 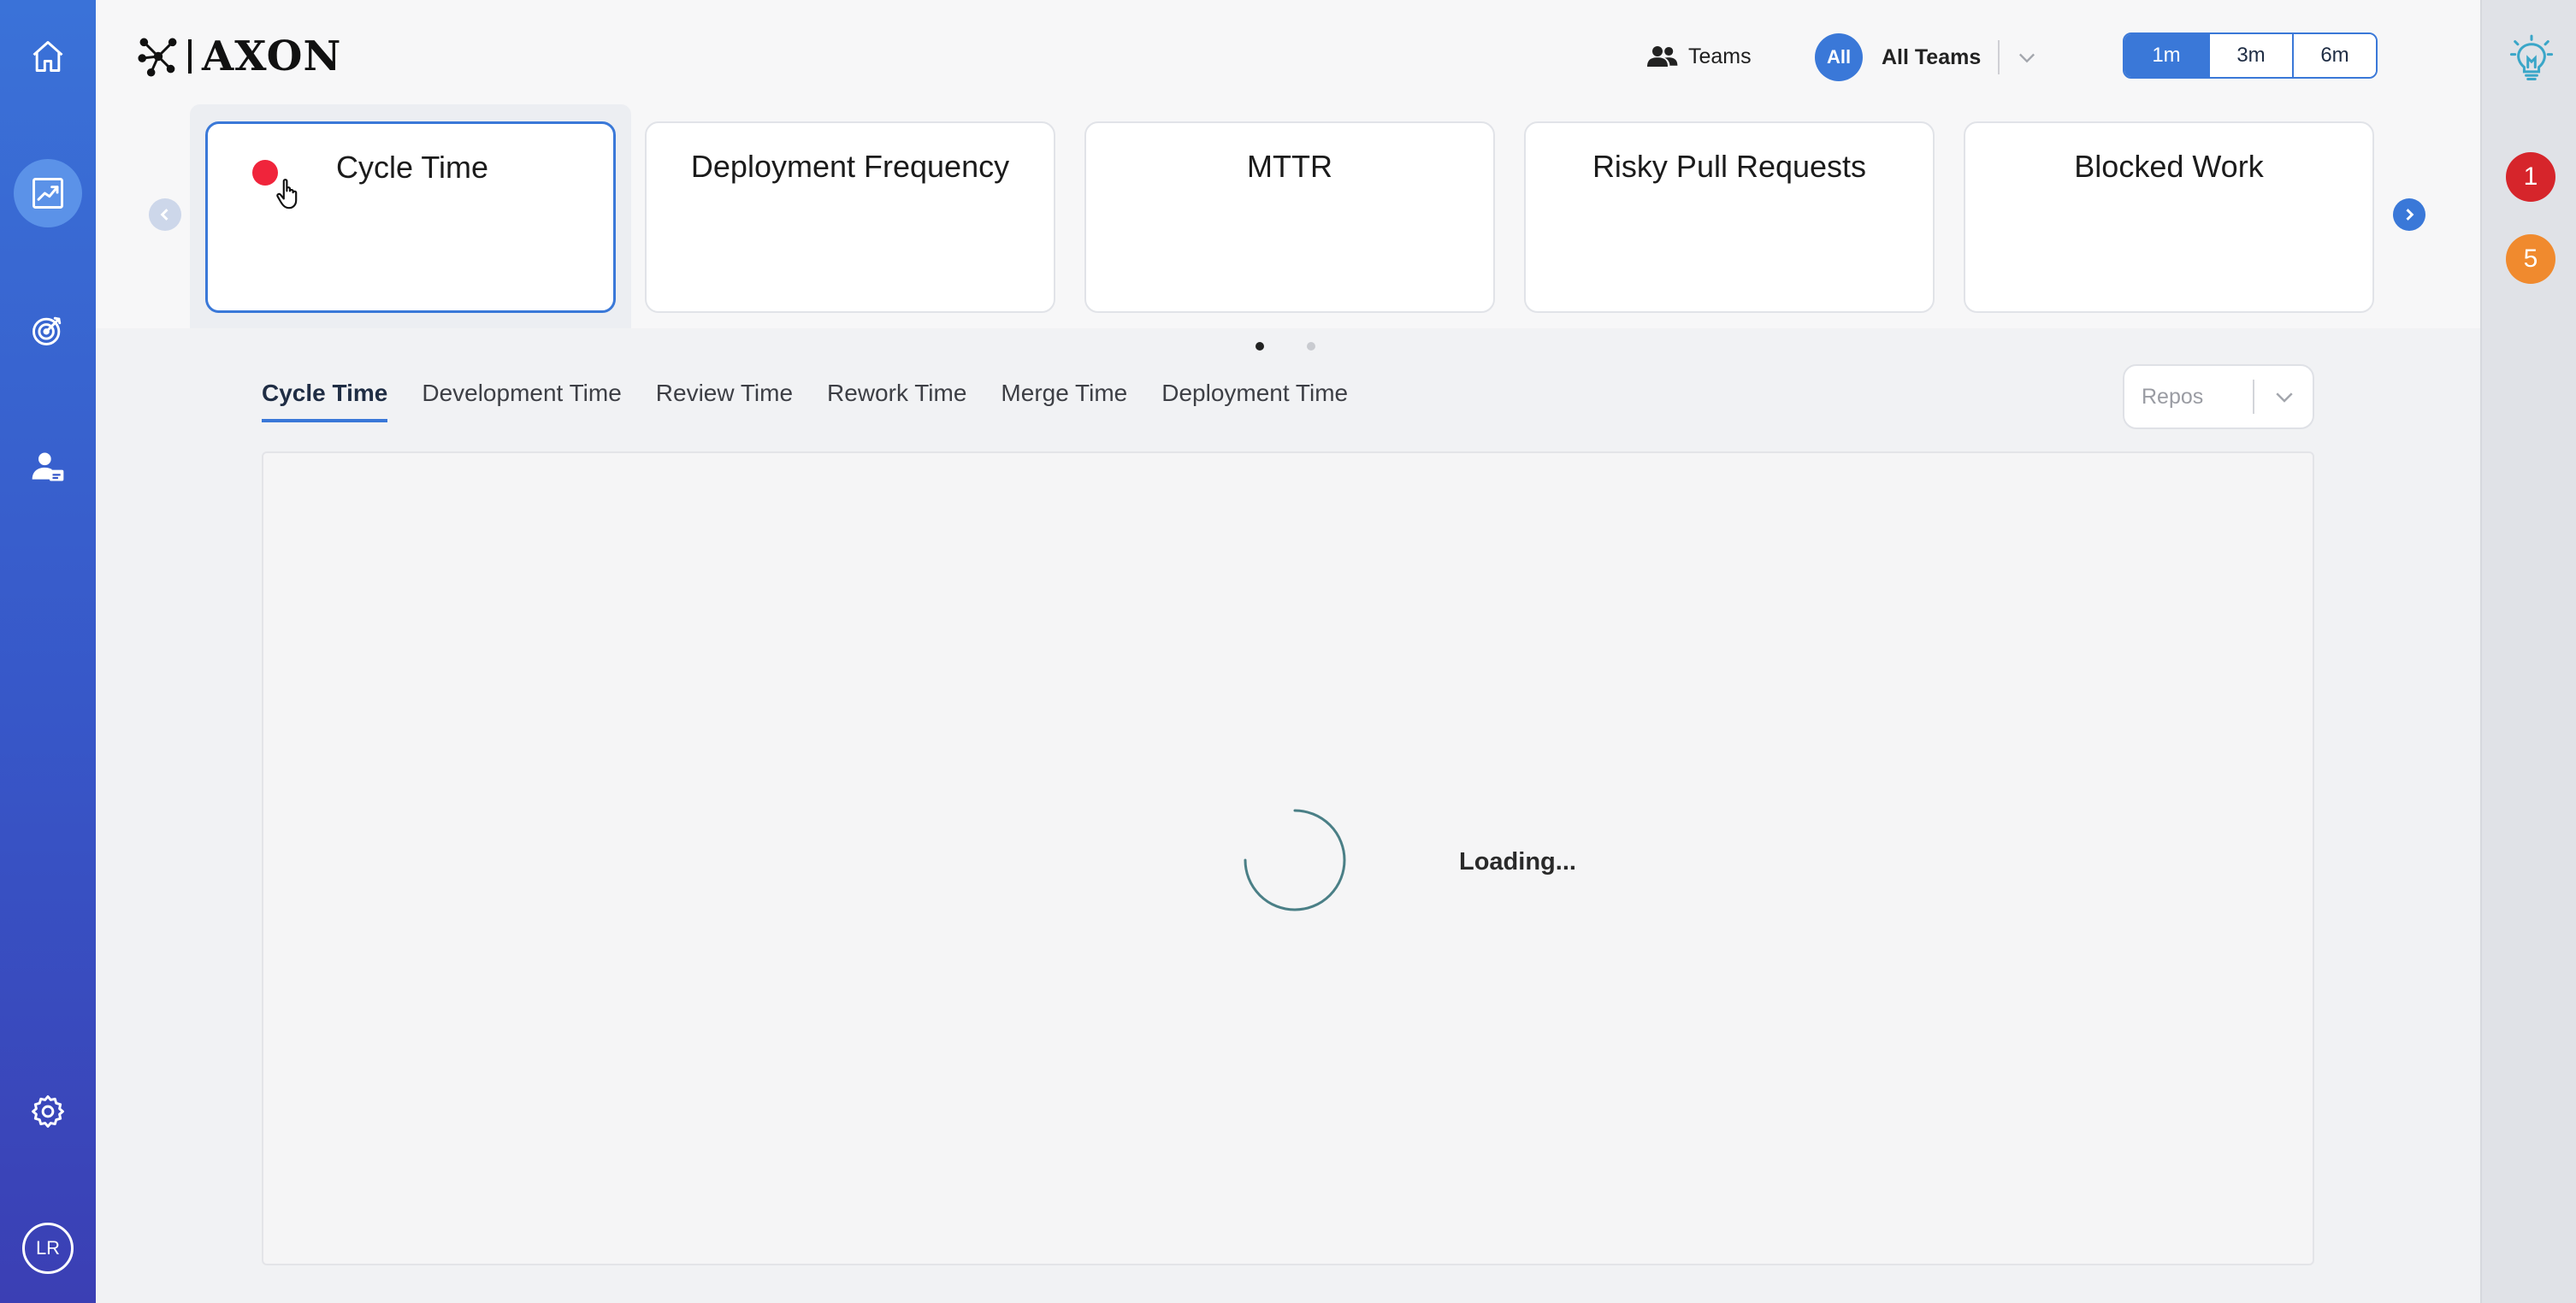 I want to click on nav-goals, so click(x=48, y=330).